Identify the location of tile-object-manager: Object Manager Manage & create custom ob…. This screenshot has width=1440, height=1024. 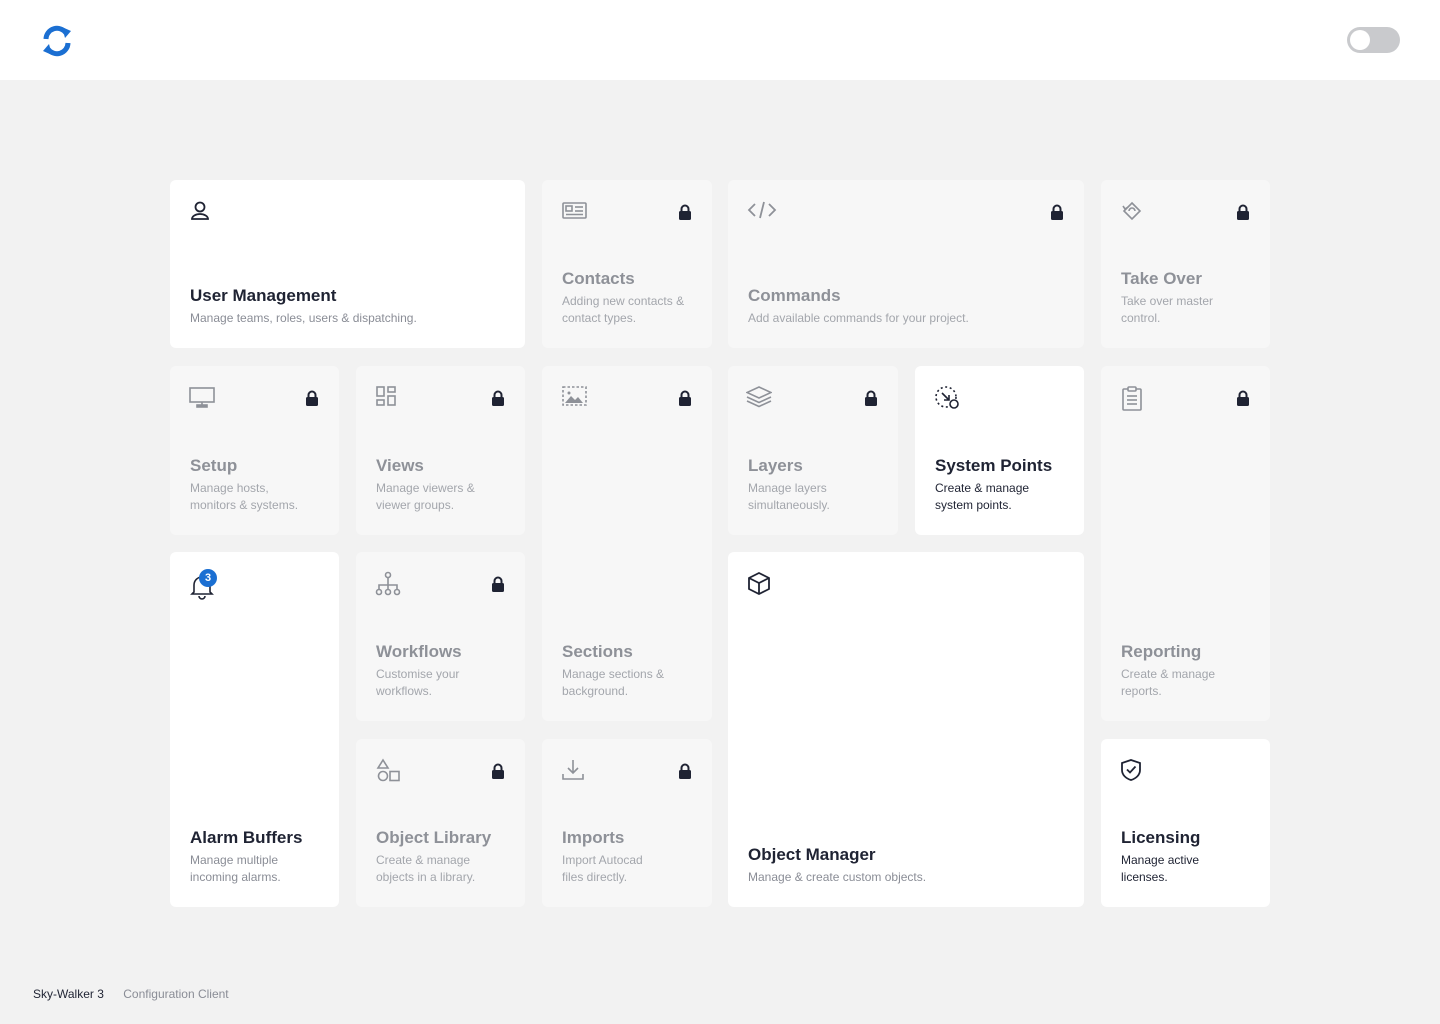
(906, 729).